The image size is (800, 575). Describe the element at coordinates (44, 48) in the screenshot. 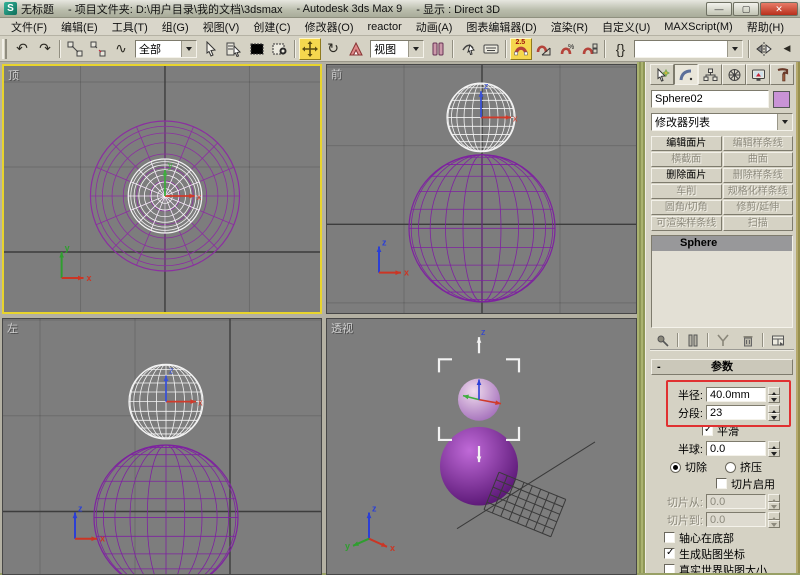

I see `redo-button: ↷` at that location.